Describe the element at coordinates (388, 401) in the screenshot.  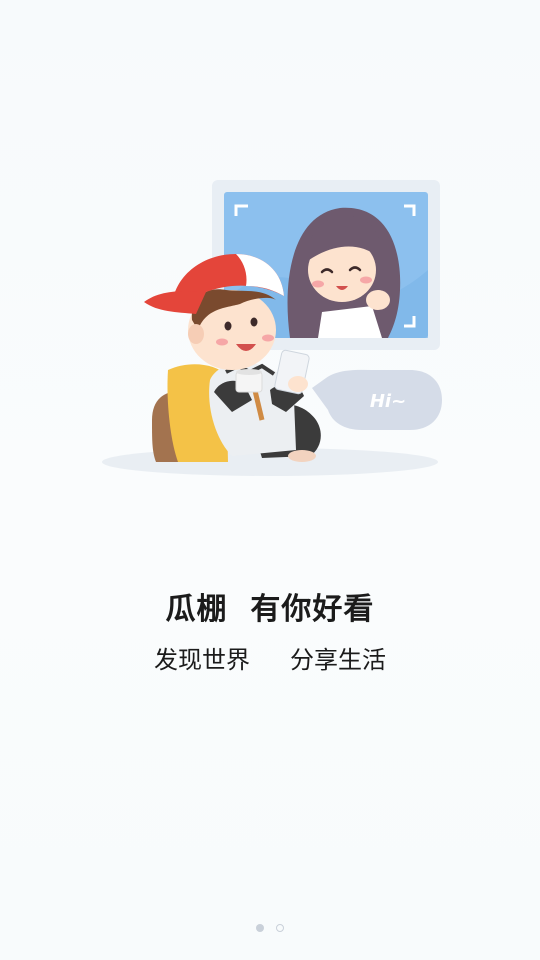
I see `speech-bubble-text: Hi~` at that location.